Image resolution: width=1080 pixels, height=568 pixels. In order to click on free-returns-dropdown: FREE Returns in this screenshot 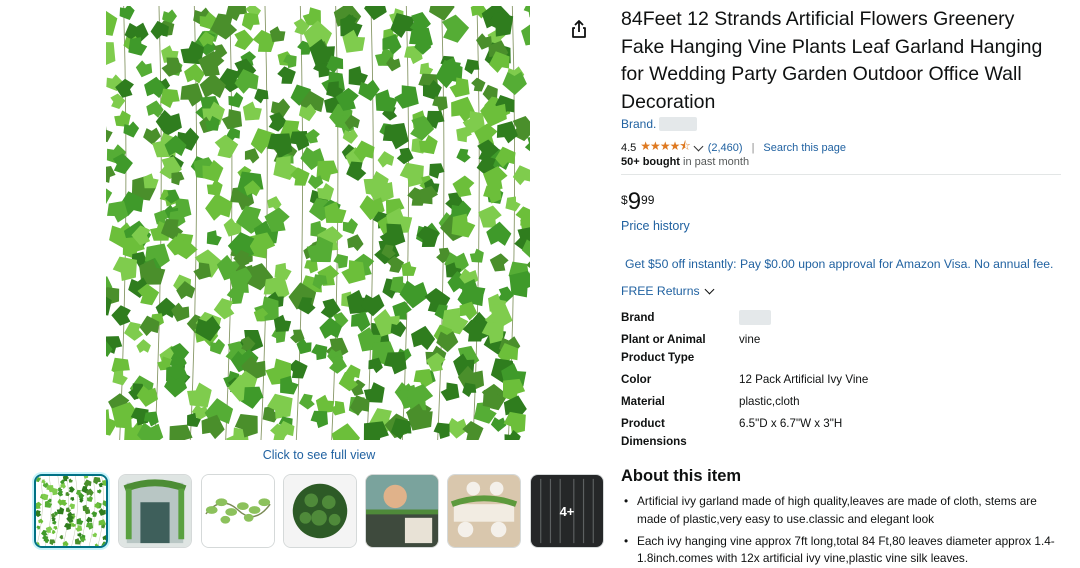, I will do `click(670, 291)`.